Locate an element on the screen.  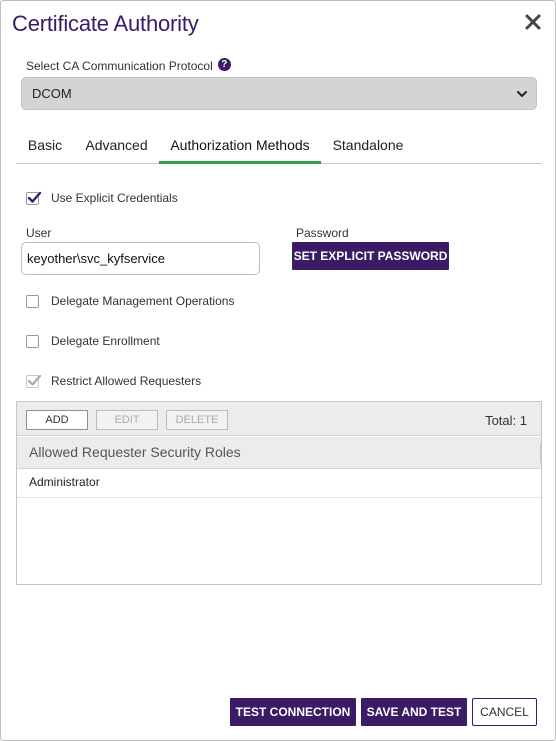
delegate-management-row: Delegate Management Operations is located at coordinates (130, 301).